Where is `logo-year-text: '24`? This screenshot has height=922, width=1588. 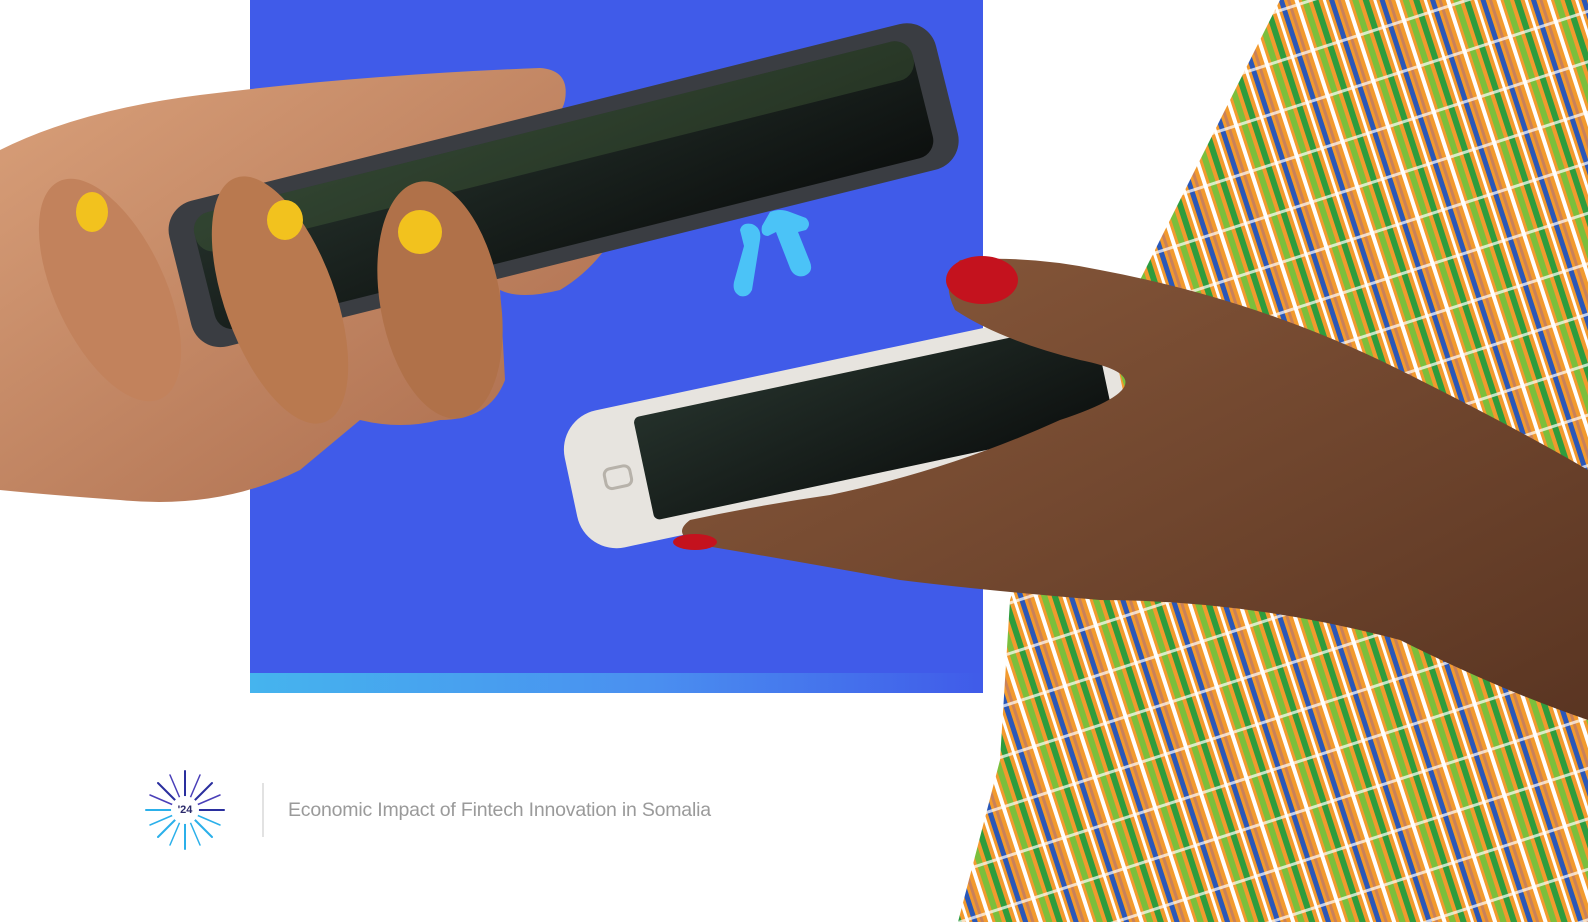 logo-year-text: '24 is located at coordinates (185, 810).